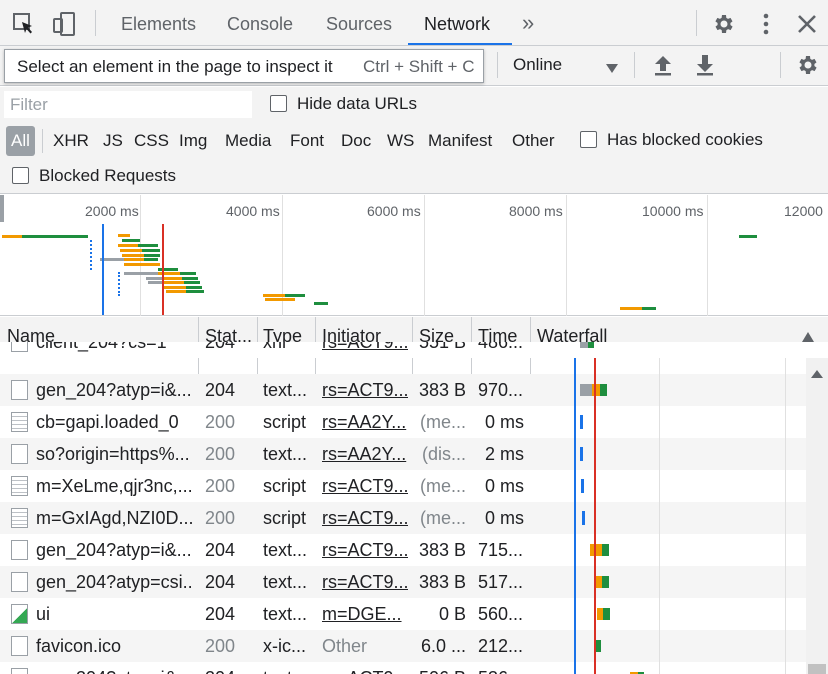  Describe the element at coordinates (113, 141) in the screenshot. I see `filter-type-js: JS` at that location.